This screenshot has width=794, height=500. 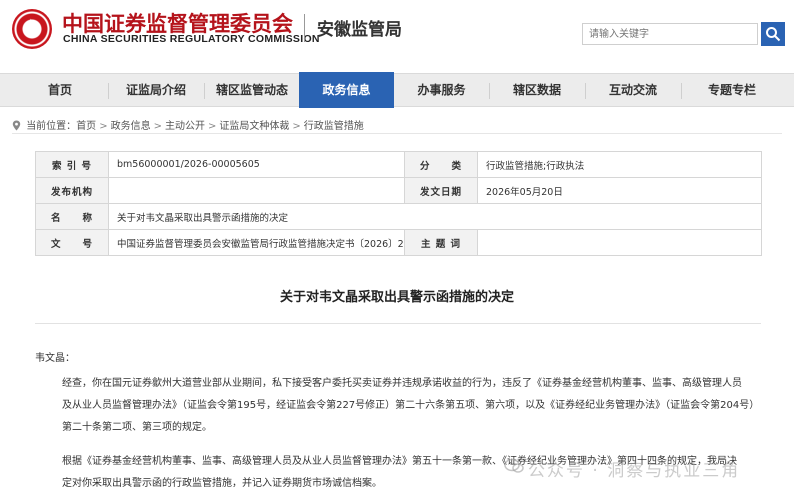 What do you see at coordinates (185, 126) in the screenshot?
I see `breadcrumb-public-disclosure: 主动公开` at bounding box center [185, 126].